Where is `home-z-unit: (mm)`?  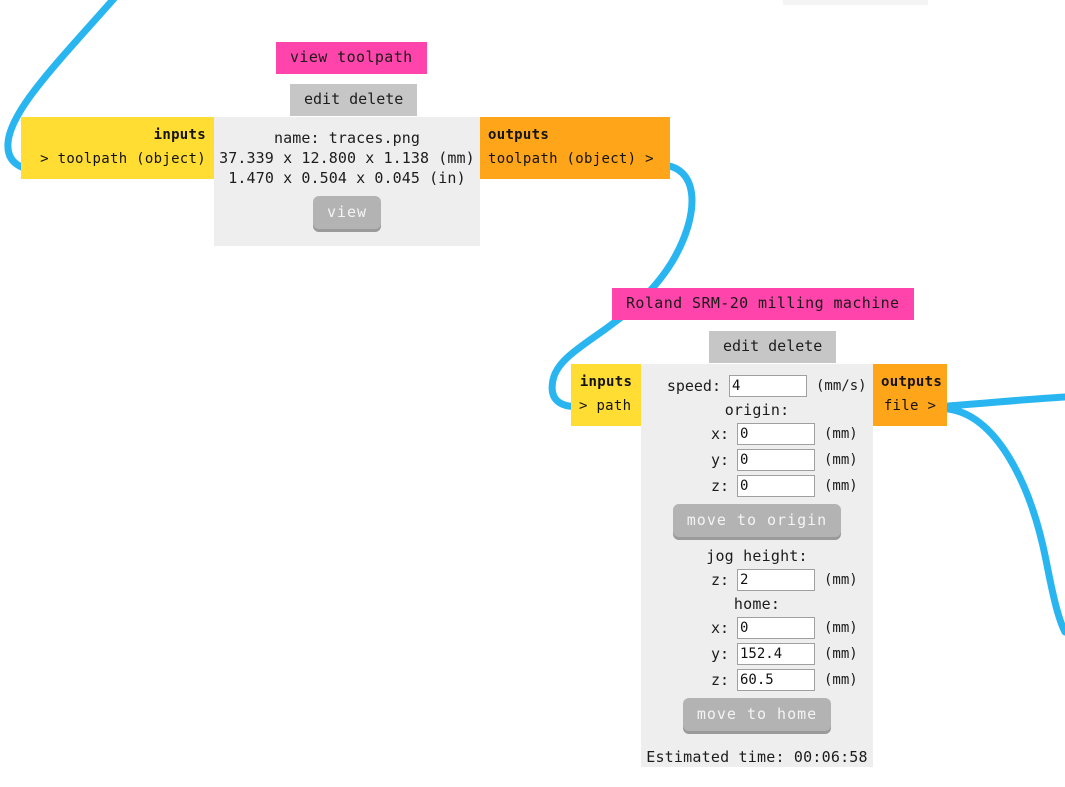 home-z-unit: (mm) is located at coordinates (841, 680).